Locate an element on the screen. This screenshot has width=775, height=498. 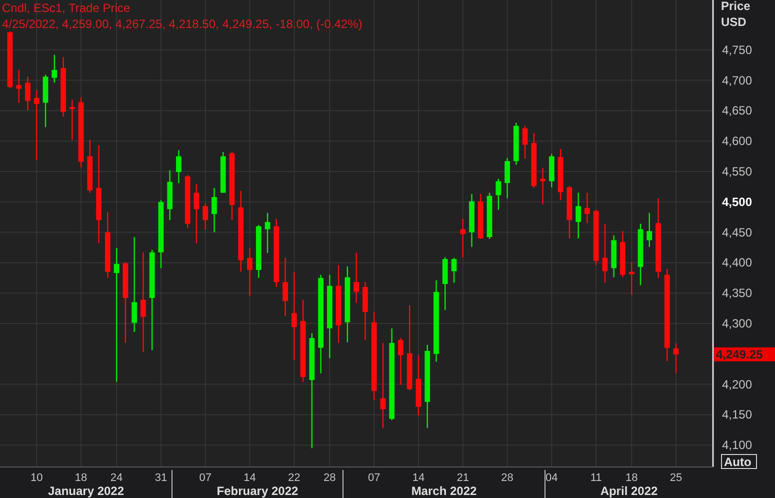
date-tick-label: 11 is located at coordinates (596, 478).